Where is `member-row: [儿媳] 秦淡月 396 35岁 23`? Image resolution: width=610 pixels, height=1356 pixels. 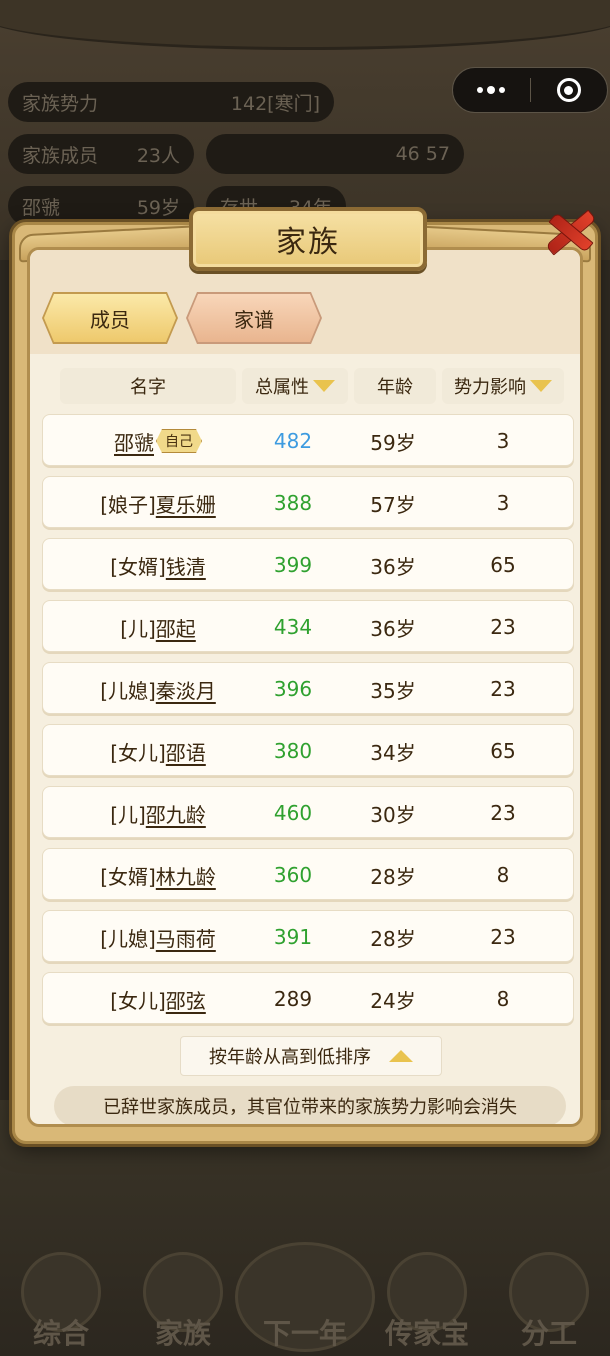 member-row: [儿媳] 秦淡月 396 35岁 23 is located at coordinates (308, 688).